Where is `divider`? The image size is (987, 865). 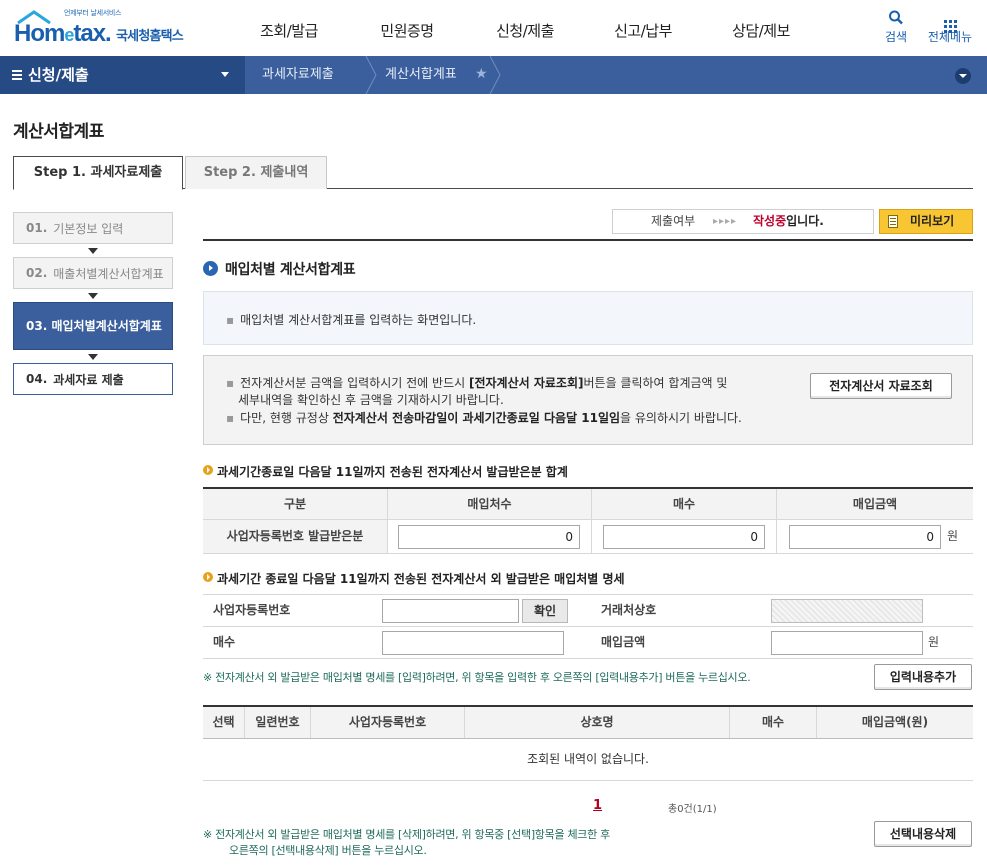
divider is located at coordinates (588, 240).